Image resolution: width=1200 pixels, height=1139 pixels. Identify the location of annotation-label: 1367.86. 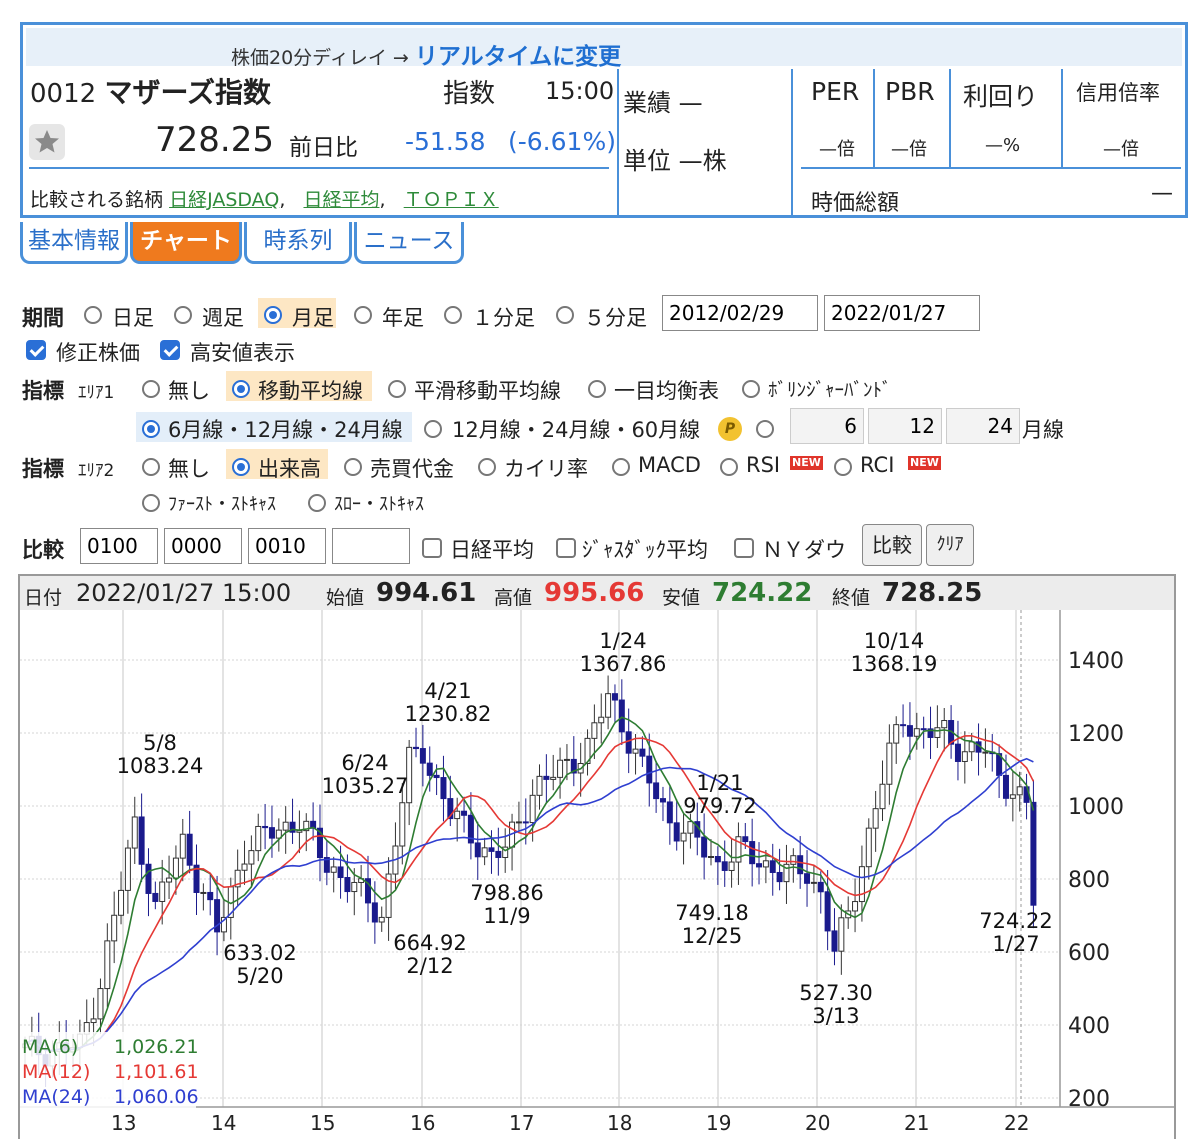
(623, 664).